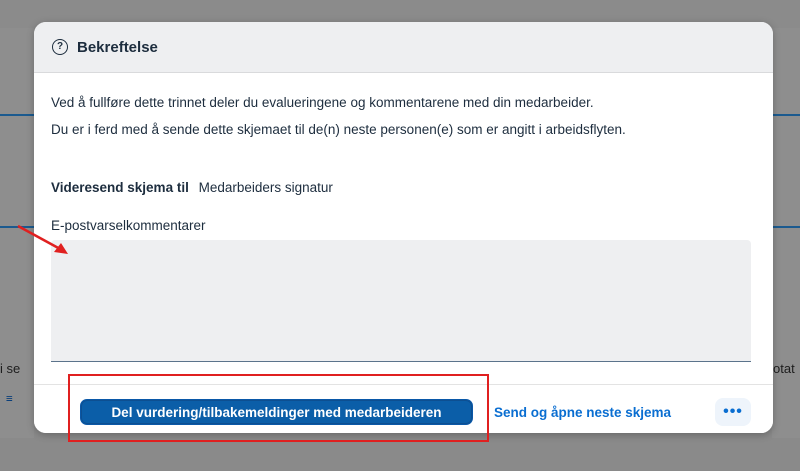 The height and width of the screenshot is (471, 800). I want to click on dialog-title: Bekreftelse, so click(117, 47).